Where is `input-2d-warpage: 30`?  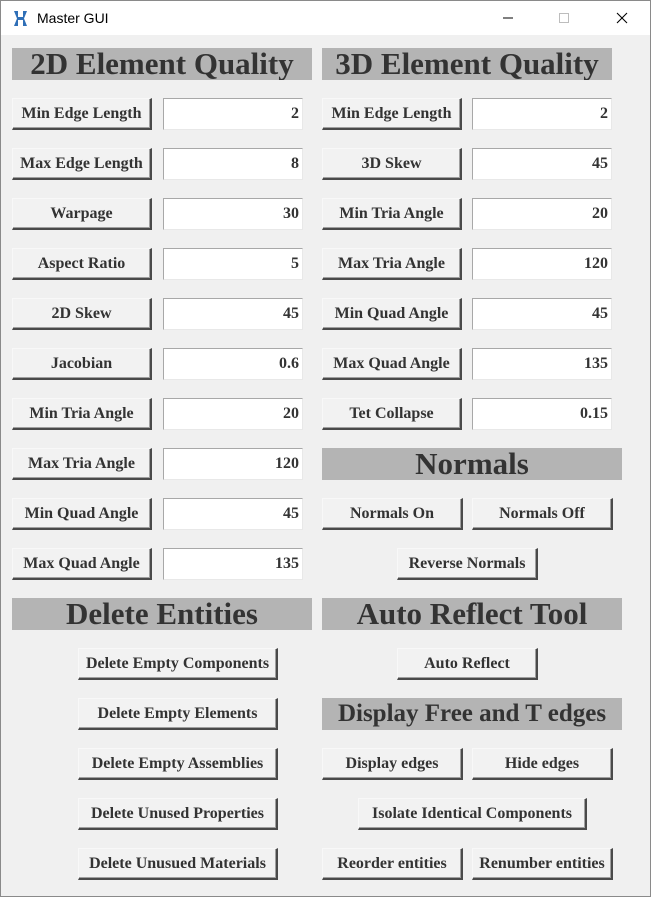 input-2d-warpage: 30 is located at coordinates (233, 214).